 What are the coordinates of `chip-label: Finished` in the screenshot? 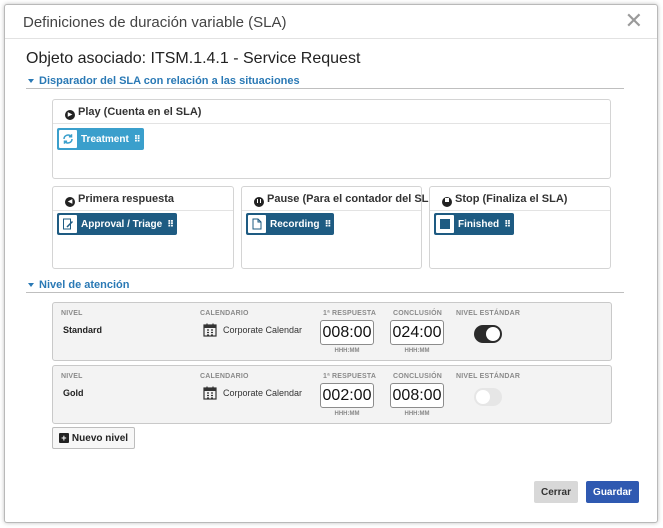 It's located at (479, 224).